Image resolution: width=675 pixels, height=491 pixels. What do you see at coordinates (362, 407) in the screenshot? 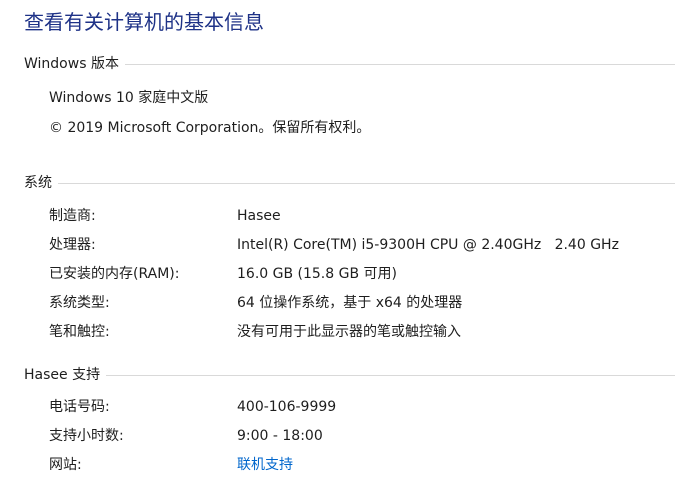
I see `support-row-phone: 电话号码: 400-106-9999` at bounding box center [362, 407].